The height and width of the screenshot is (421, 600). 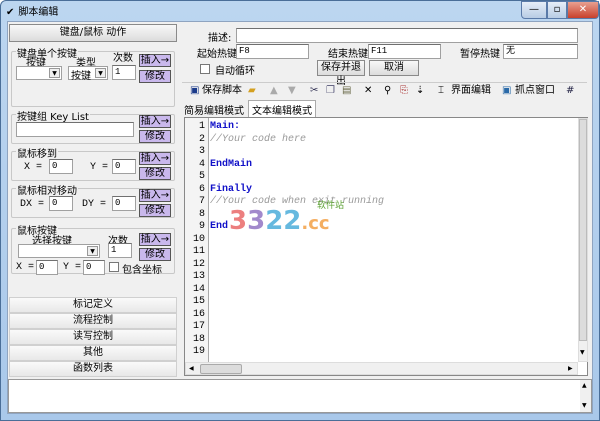 What do you see at coordinates (407, 35) in the screenshot?
I see `description-input` at bounding box center [407, 35].